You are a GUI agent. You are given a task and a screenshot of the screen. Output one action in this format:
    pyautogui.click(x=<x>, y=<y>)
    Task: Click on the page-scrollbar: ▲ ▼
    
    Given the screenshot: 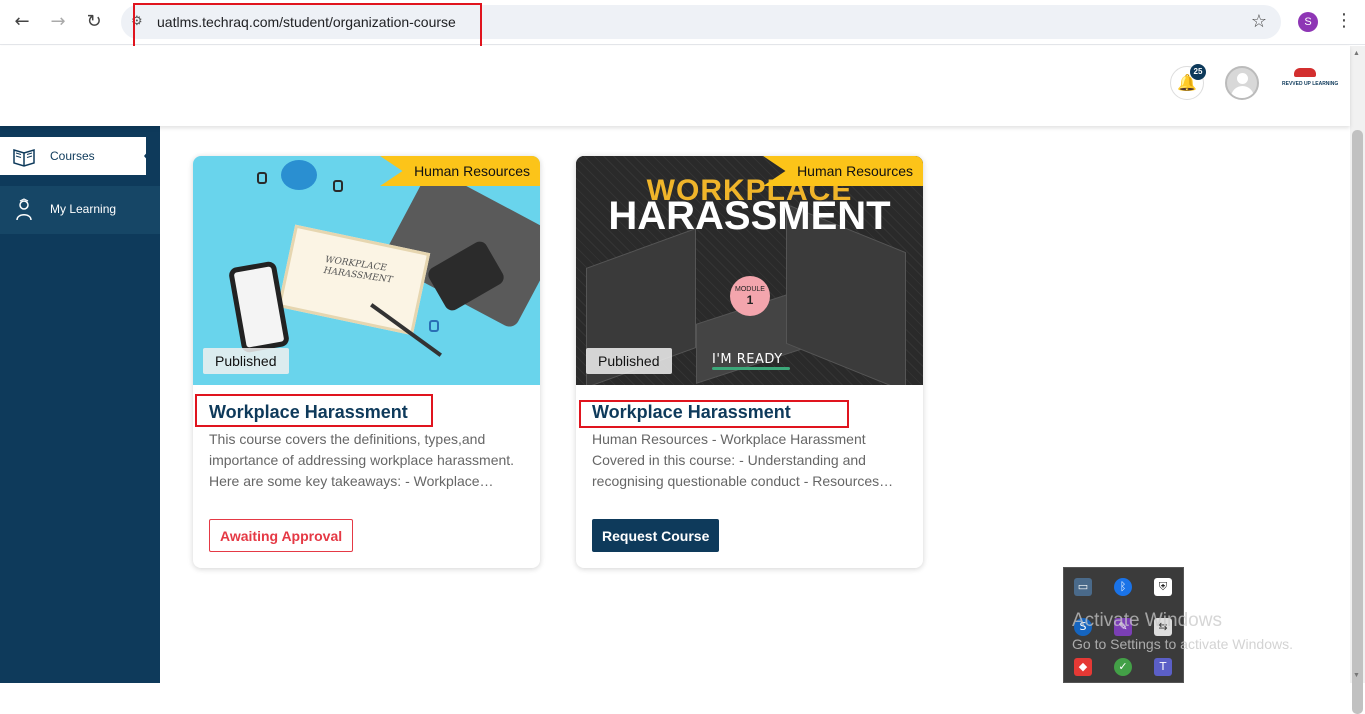 What is the action you would take?
    pyautogui.click(x=1357, y=380)
    